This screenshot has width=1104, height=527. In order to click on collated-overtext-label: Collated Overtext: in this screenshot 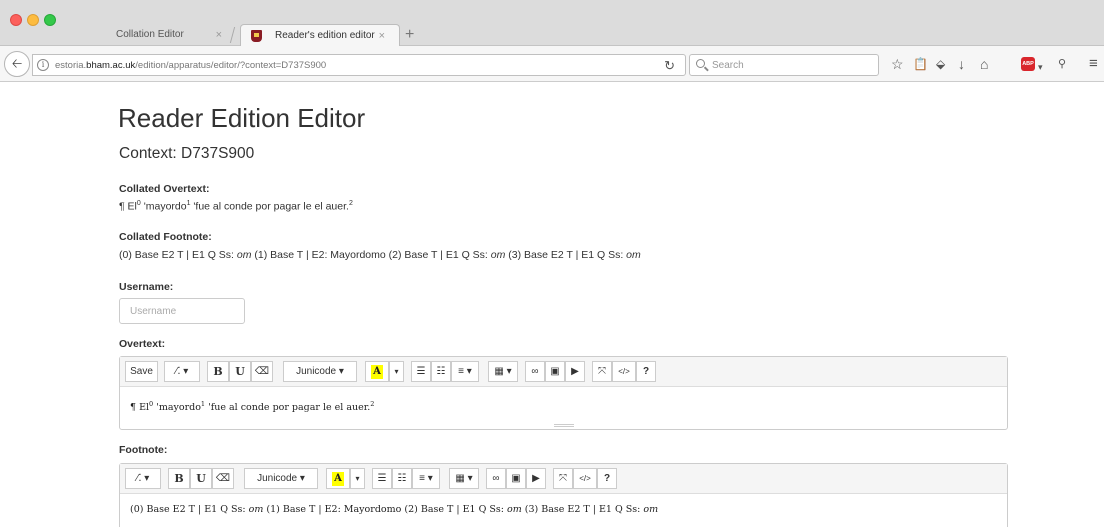, I will do `click(164, 189)`.